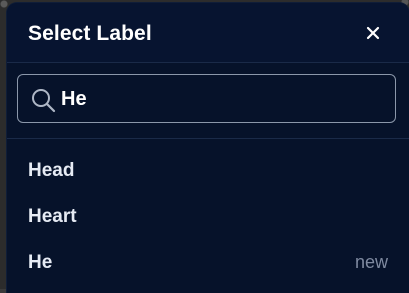  Describe the element at coordinates (371, 262) in the screenshot. I see `new-badge: new` at that location.